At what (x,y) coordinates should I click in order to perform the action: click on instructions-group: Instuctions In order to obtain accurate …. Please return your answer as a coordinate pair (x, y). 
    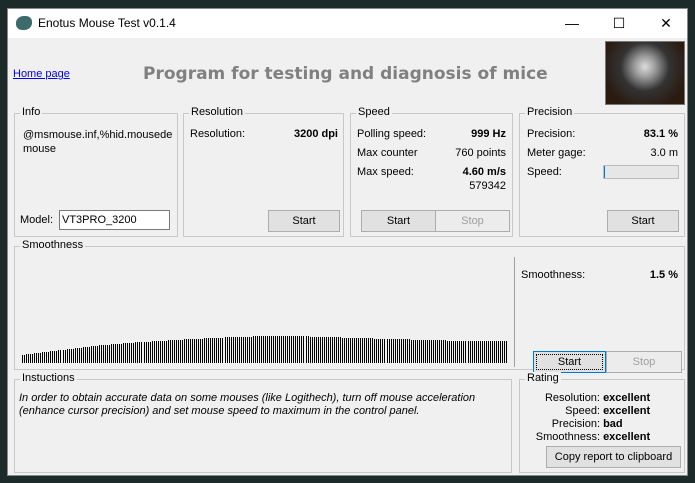
    Looking at the image, I should click on (263, 422).